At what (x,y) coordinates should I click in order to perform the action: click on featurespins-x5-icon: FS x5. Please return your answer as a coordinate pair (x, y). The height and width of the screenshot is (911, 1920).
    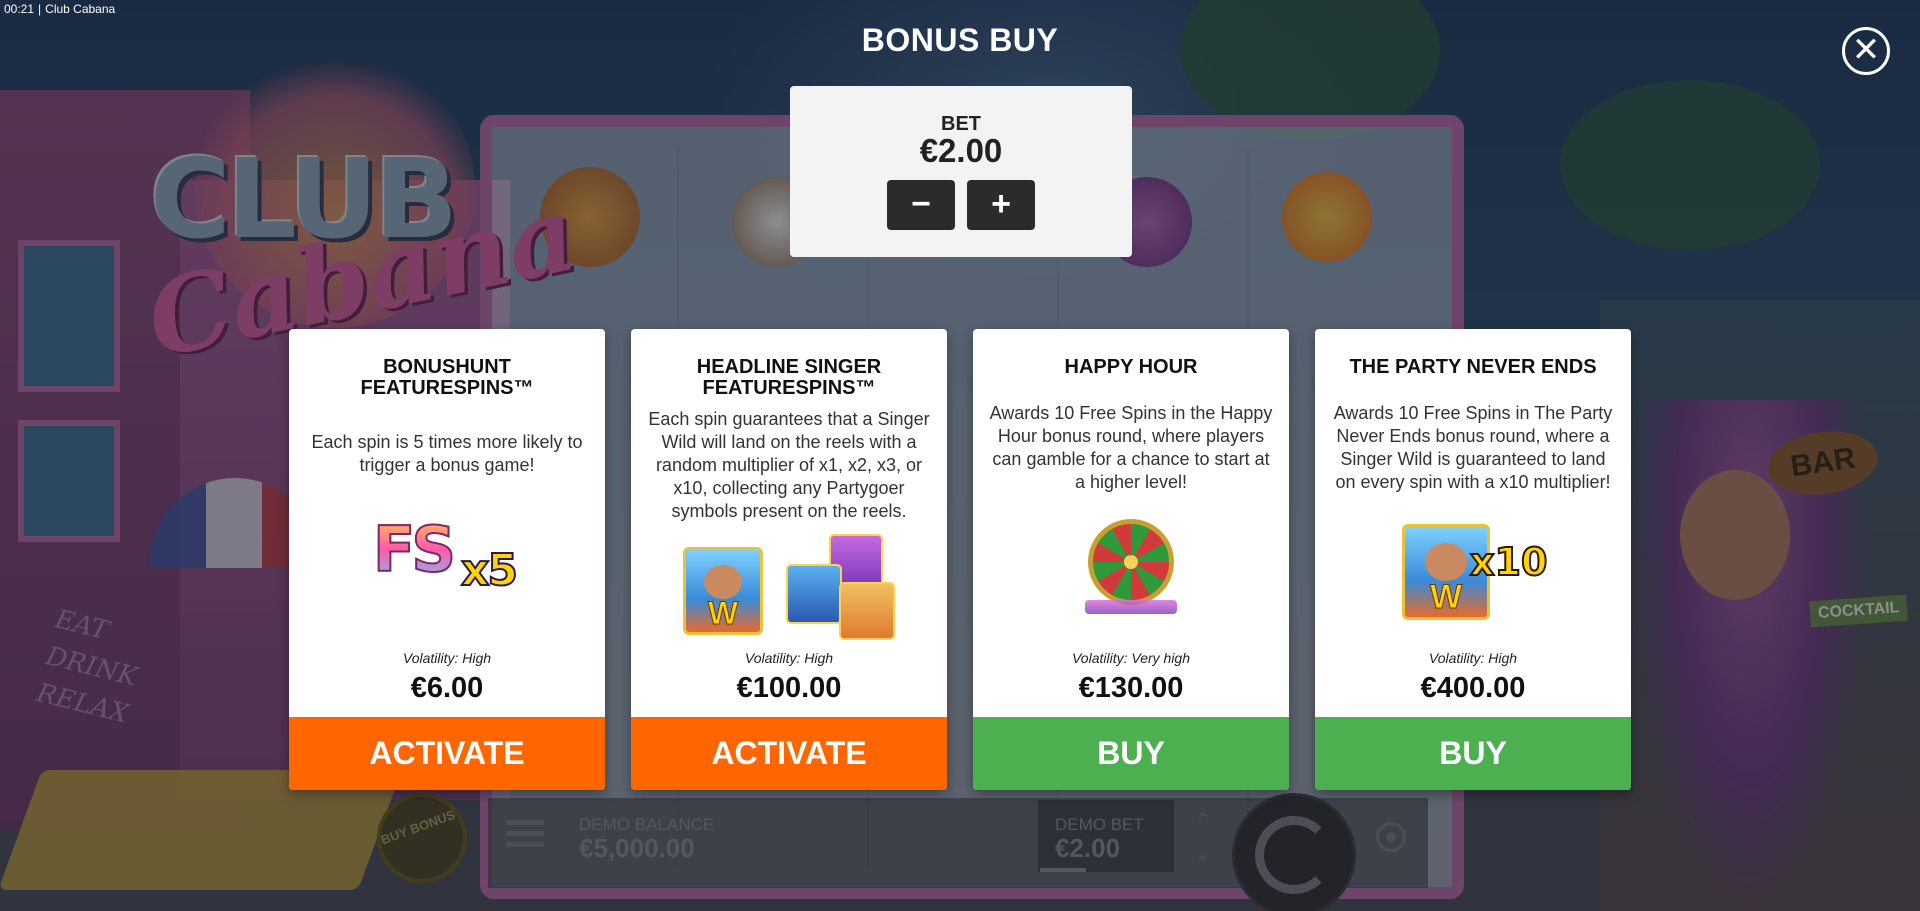
    Looking at the image, I should click on (452, 562).